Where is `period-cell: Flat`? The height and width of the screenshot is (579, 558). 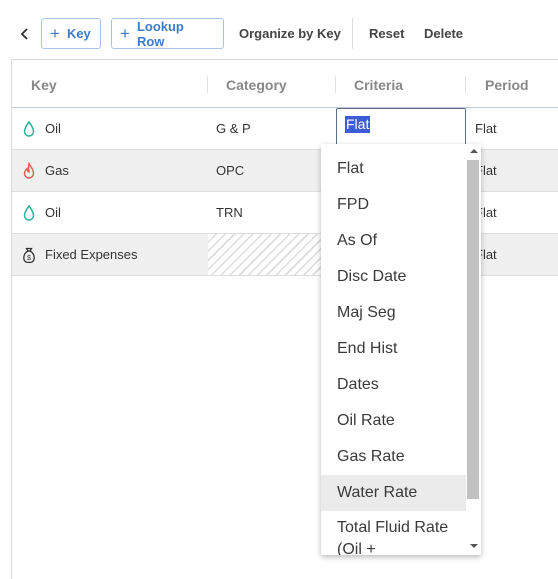 period-cell: Flat is located at coordinates (486, 128).